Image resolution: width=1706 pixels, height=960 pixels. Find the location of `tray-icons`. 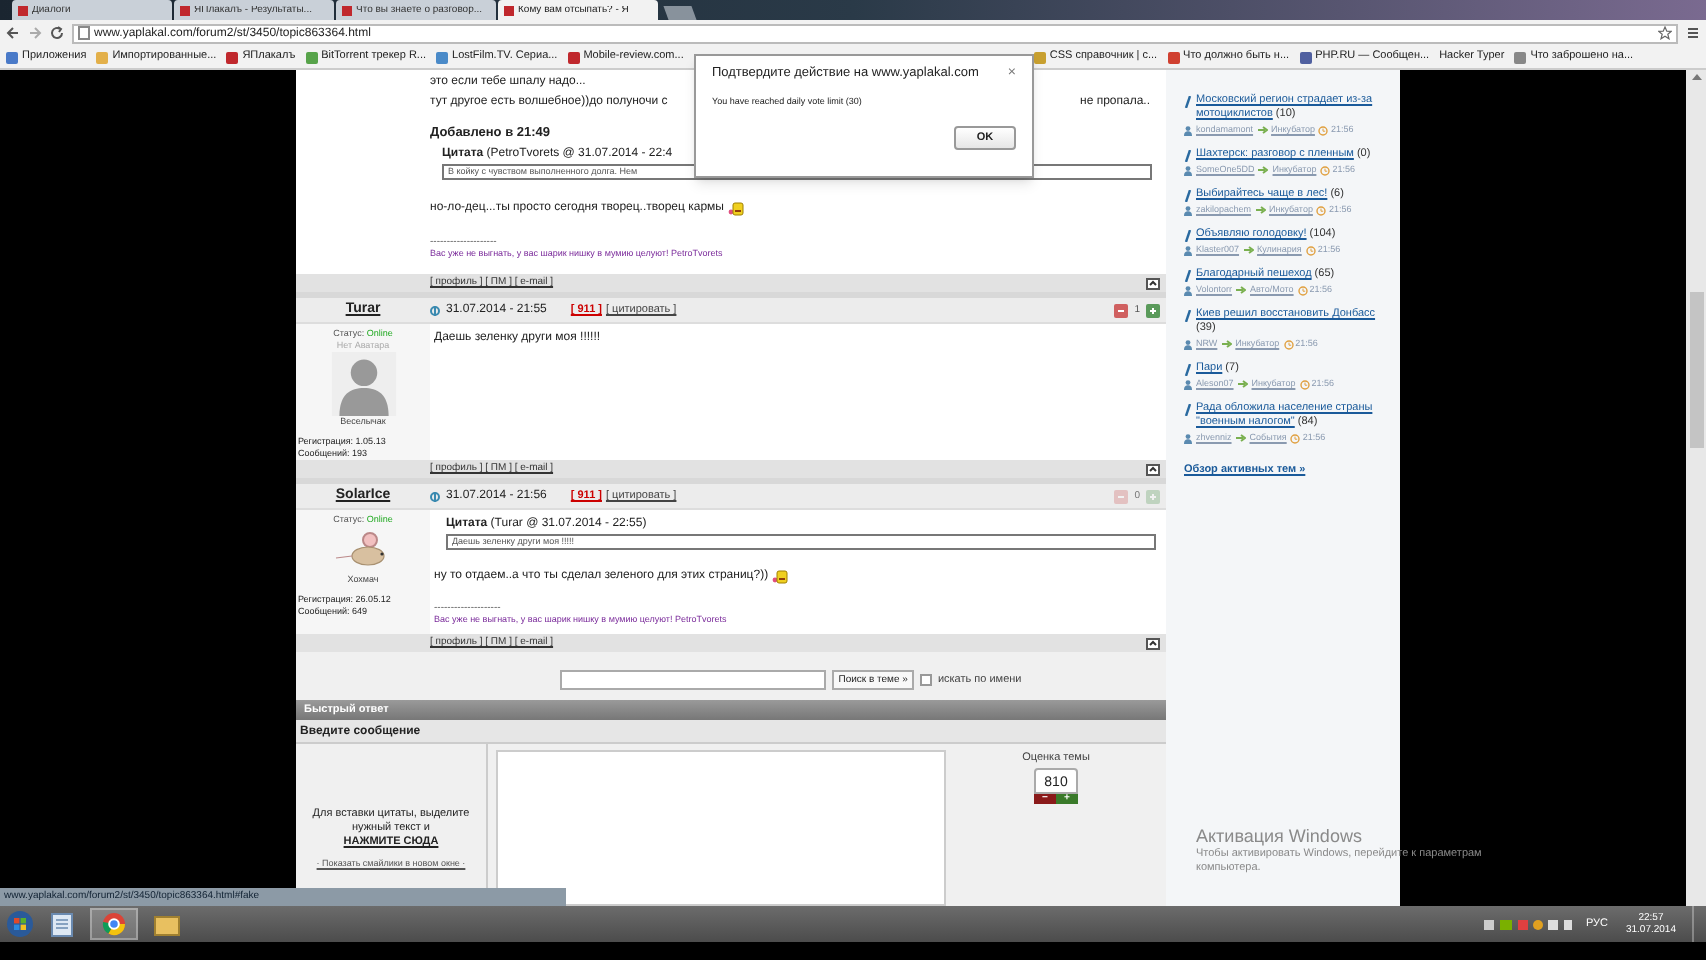

tray-icons is located at coordinates (1527, 924).